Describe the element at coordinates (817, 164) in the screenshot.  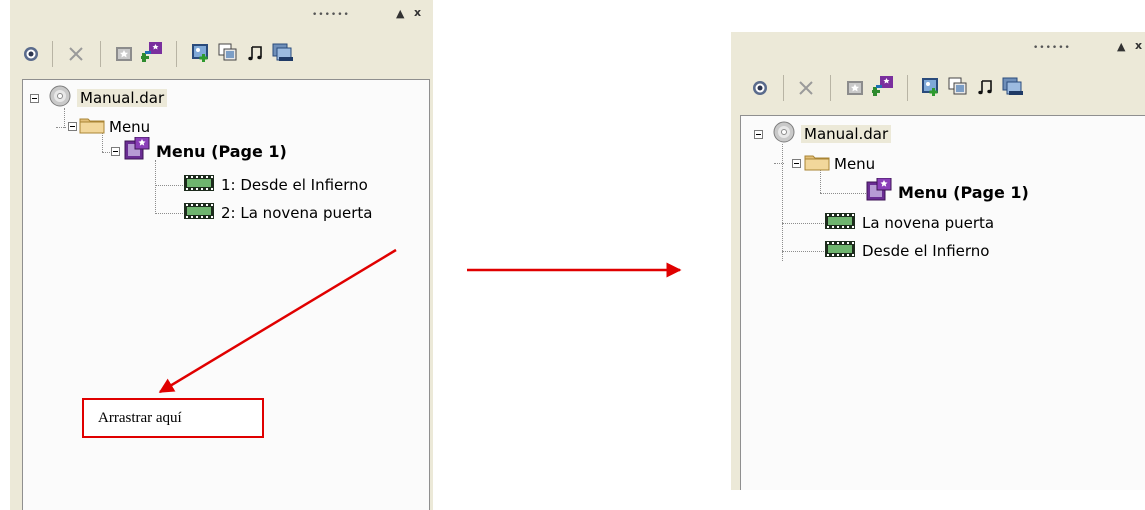
I see `folder-icon` at that location.